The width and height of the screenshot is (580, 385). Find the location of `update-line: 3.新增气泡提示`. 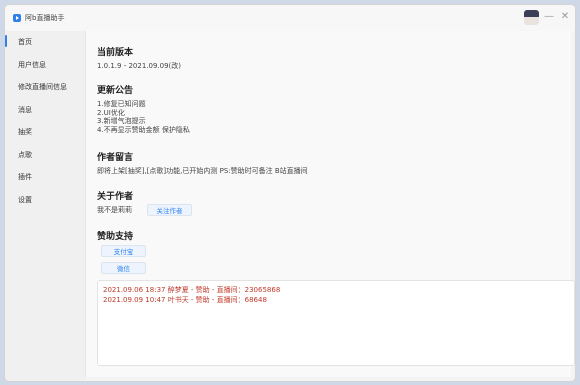

update-line: 3.新增气泡提示 is located at coordinates (121, 121).